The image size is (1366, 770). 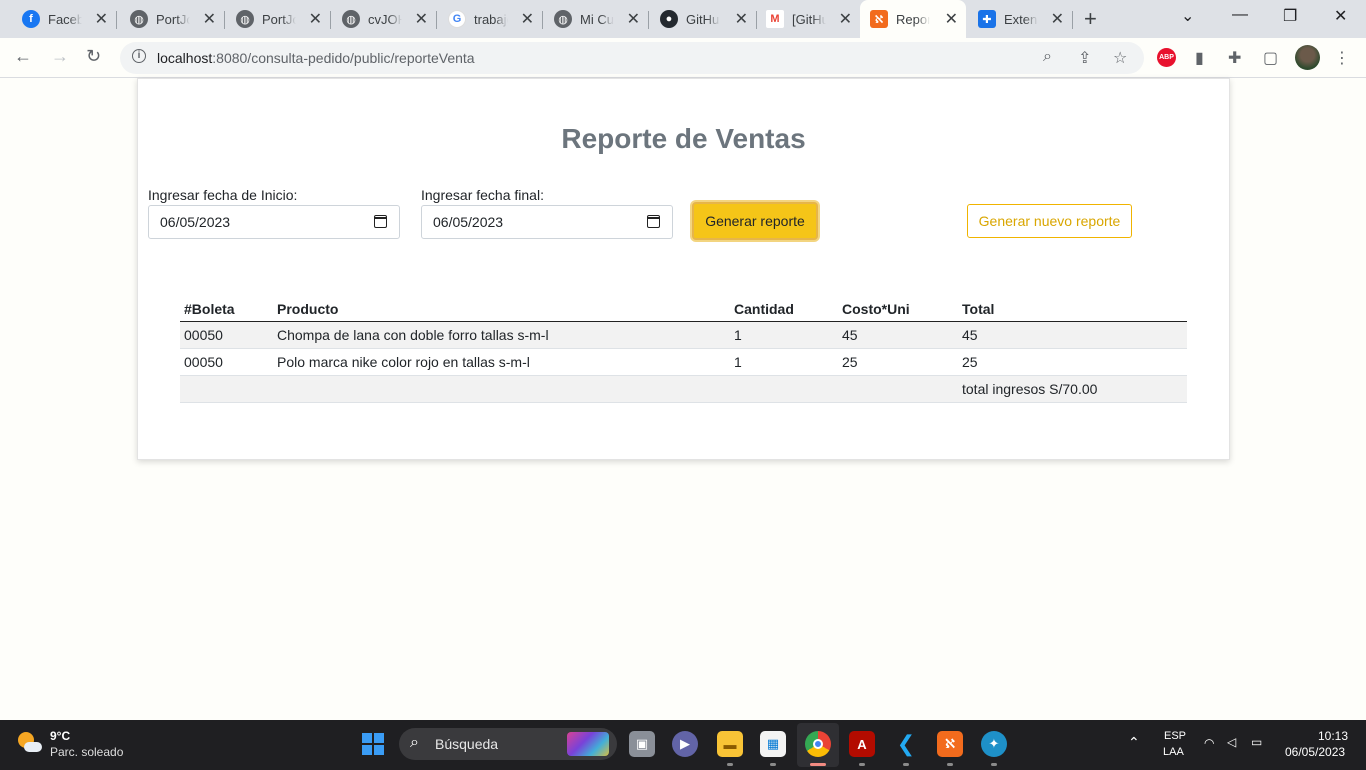 What do you see at coordinates (1231, 742) in the screenshot?
I see `volume-icon: ◁` at bounding box center [1231, 742].